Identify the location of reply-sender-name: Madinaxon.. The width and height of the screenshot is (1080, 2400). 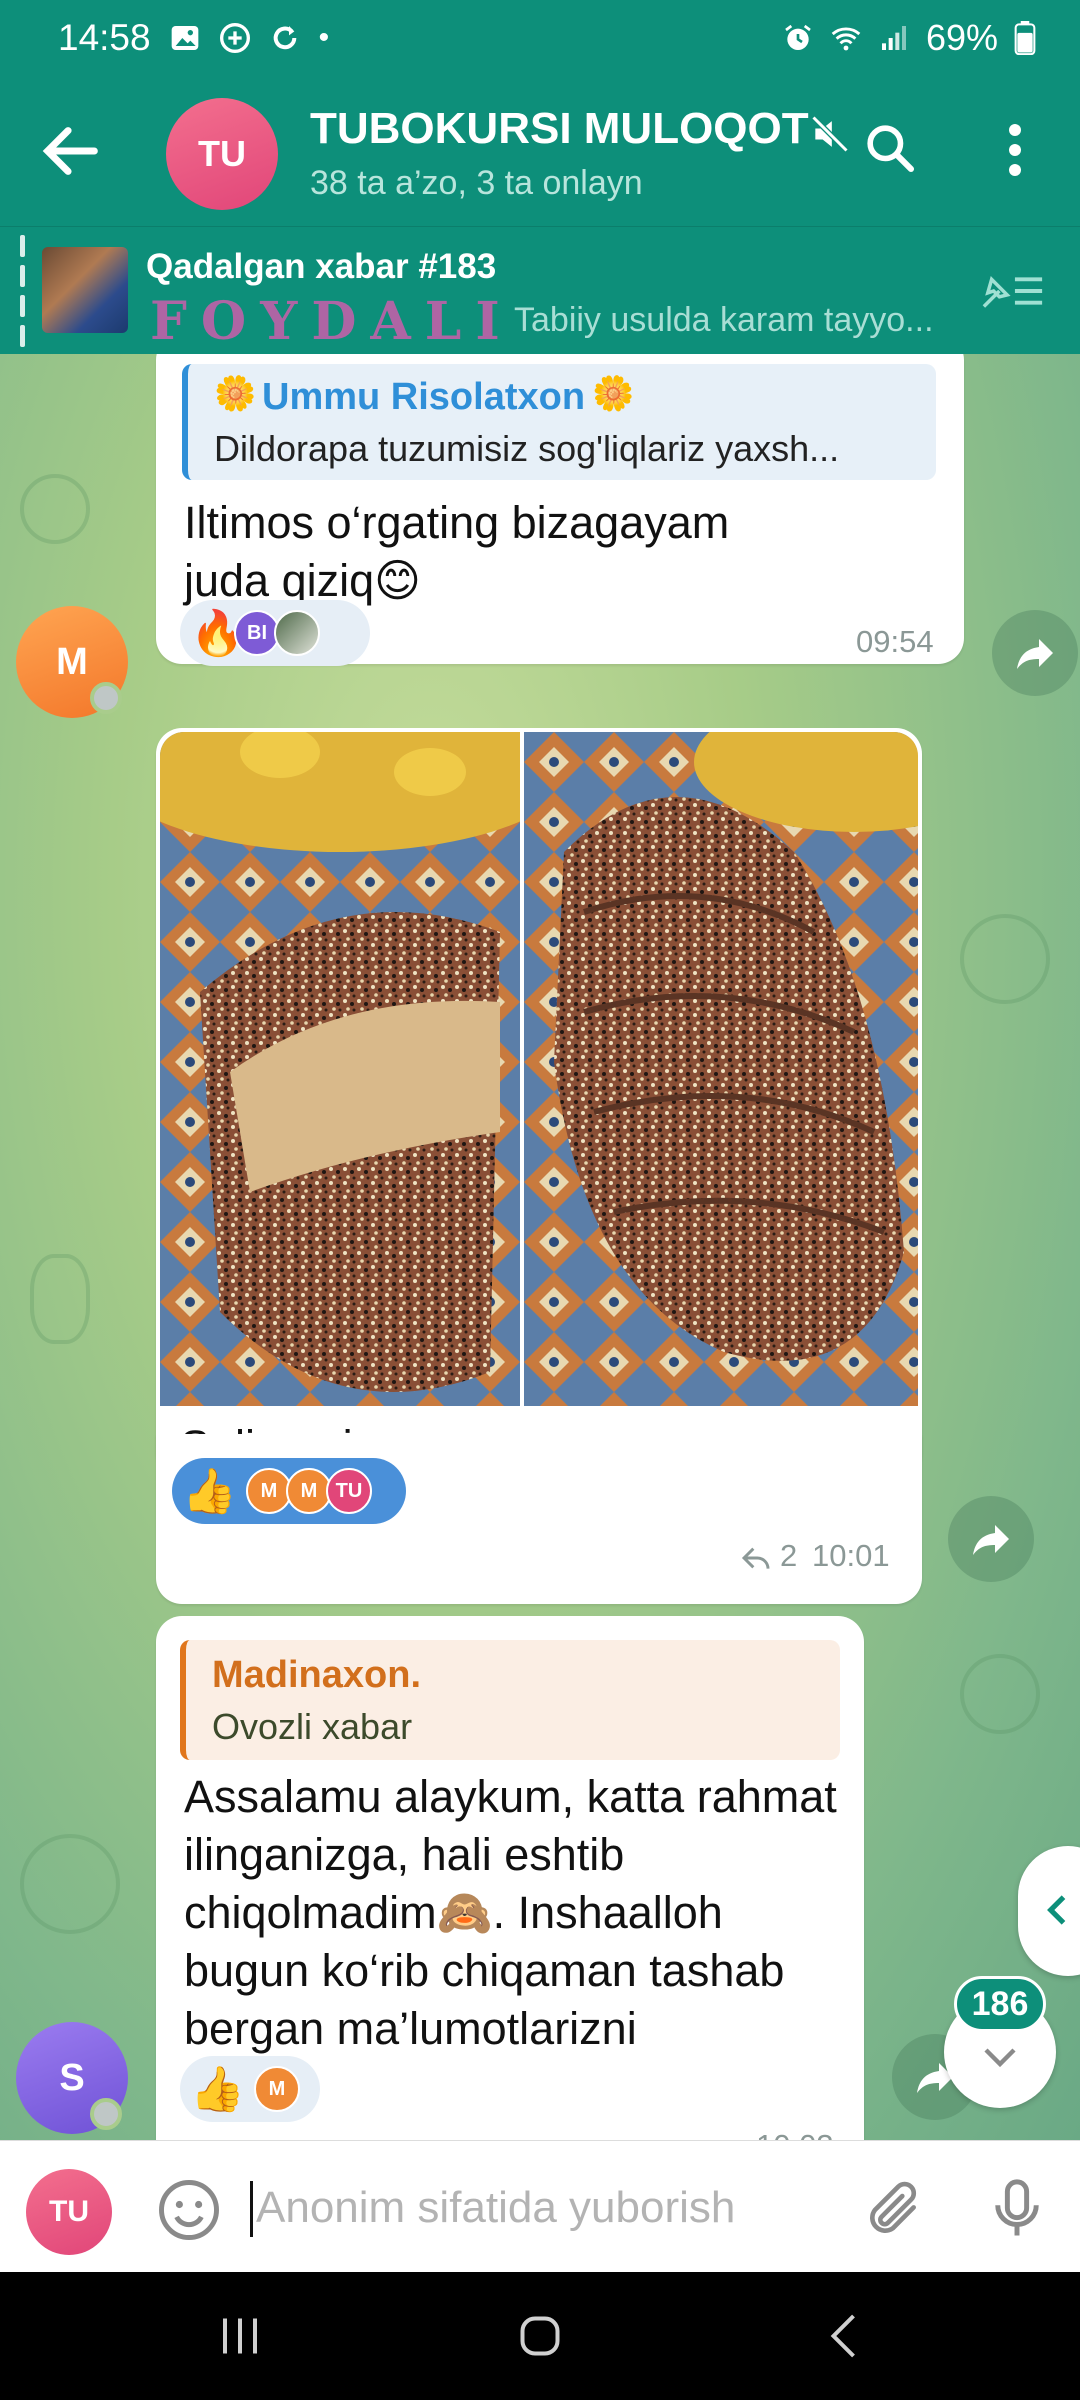
(317, 1675).